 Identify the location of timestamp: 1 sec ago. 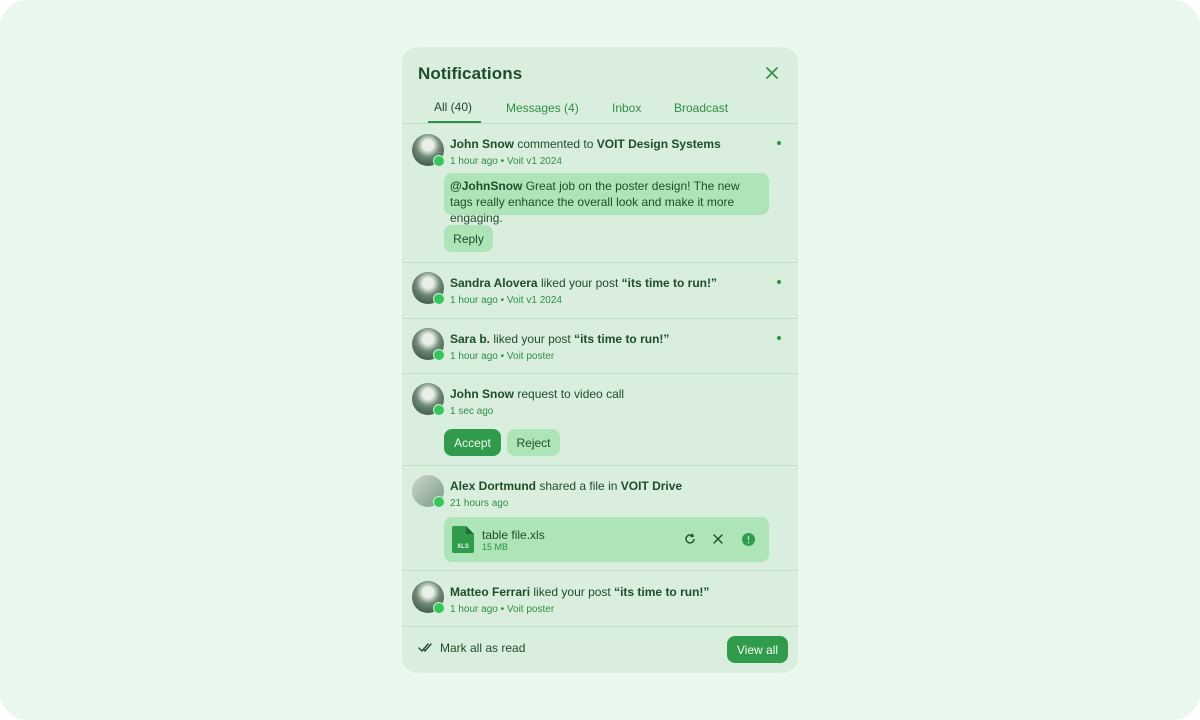
(472, 411).